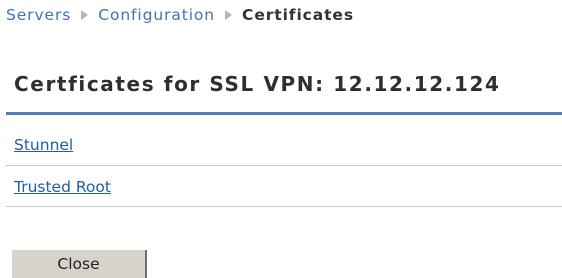  I want to click on page-title: Certficates for SSL VPN: 12.12.12.124, so click(257, 84).